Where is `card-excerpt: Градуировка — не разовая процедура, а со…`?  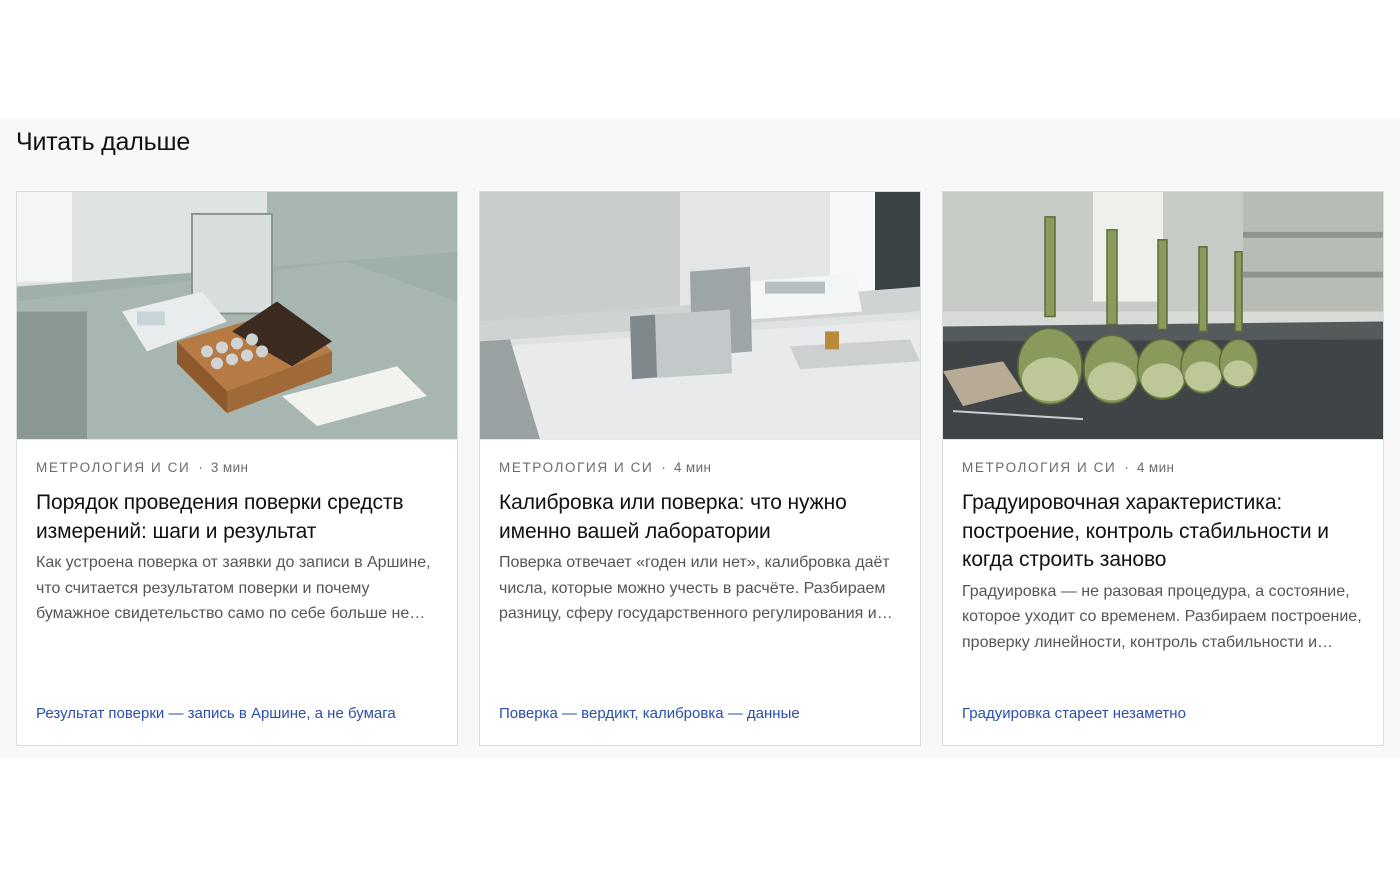 card-excerpt: Градуировка — не разовая процедура, а со… is located at coordinates (1162, 616).